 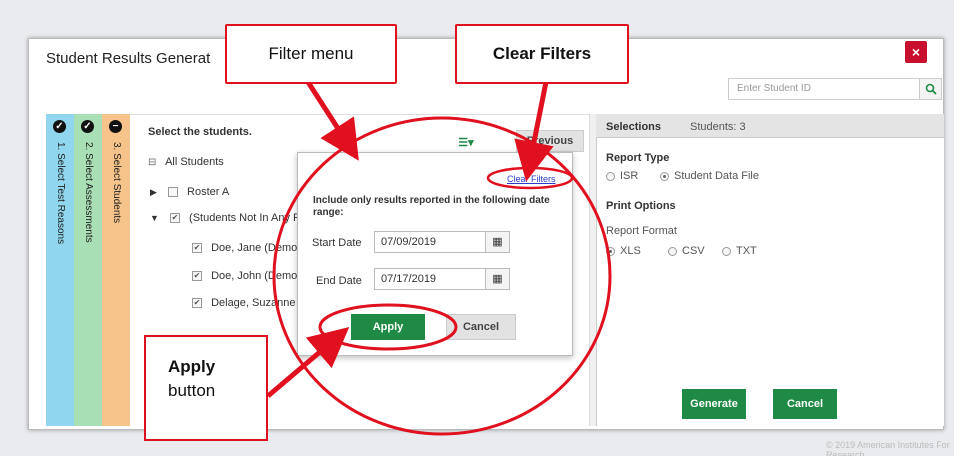 I want to click on apply-callout-line2: button, so click(x=192, y=390).